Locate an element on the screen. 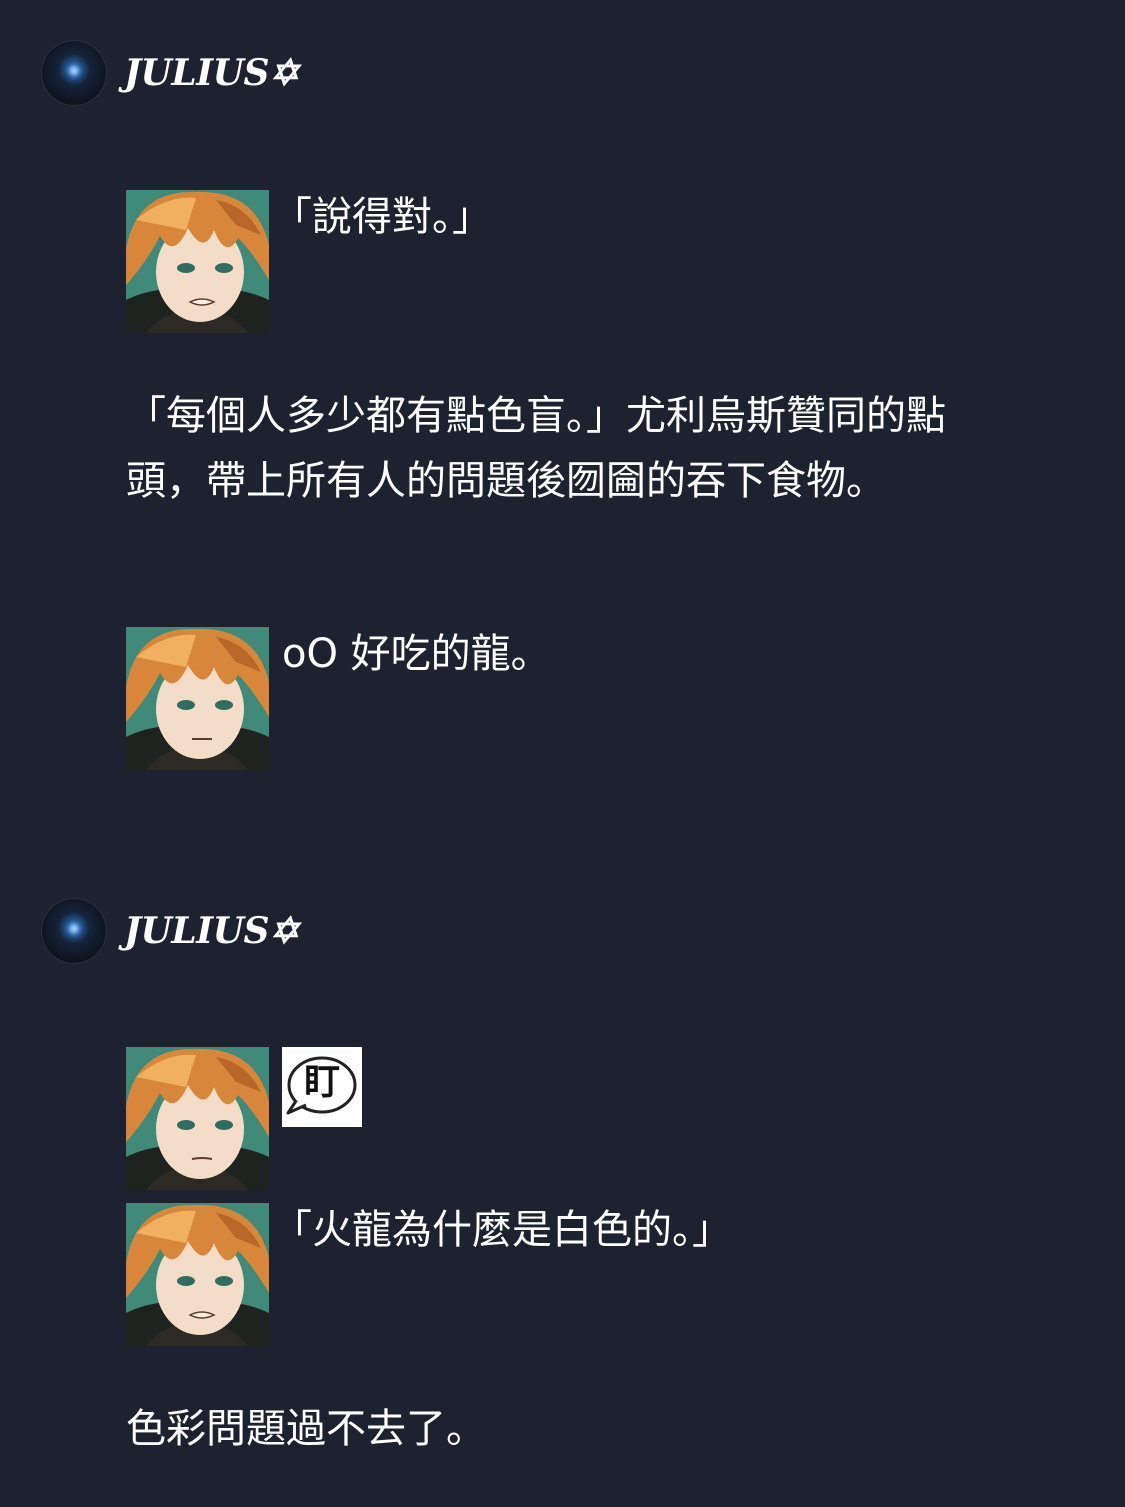 The height and width of the screenshot is (1507, 1125). narrative-line: 「每個人多少都有點色盲。」尤利烏斯贊同的點 is located at coordinates (536, 416).